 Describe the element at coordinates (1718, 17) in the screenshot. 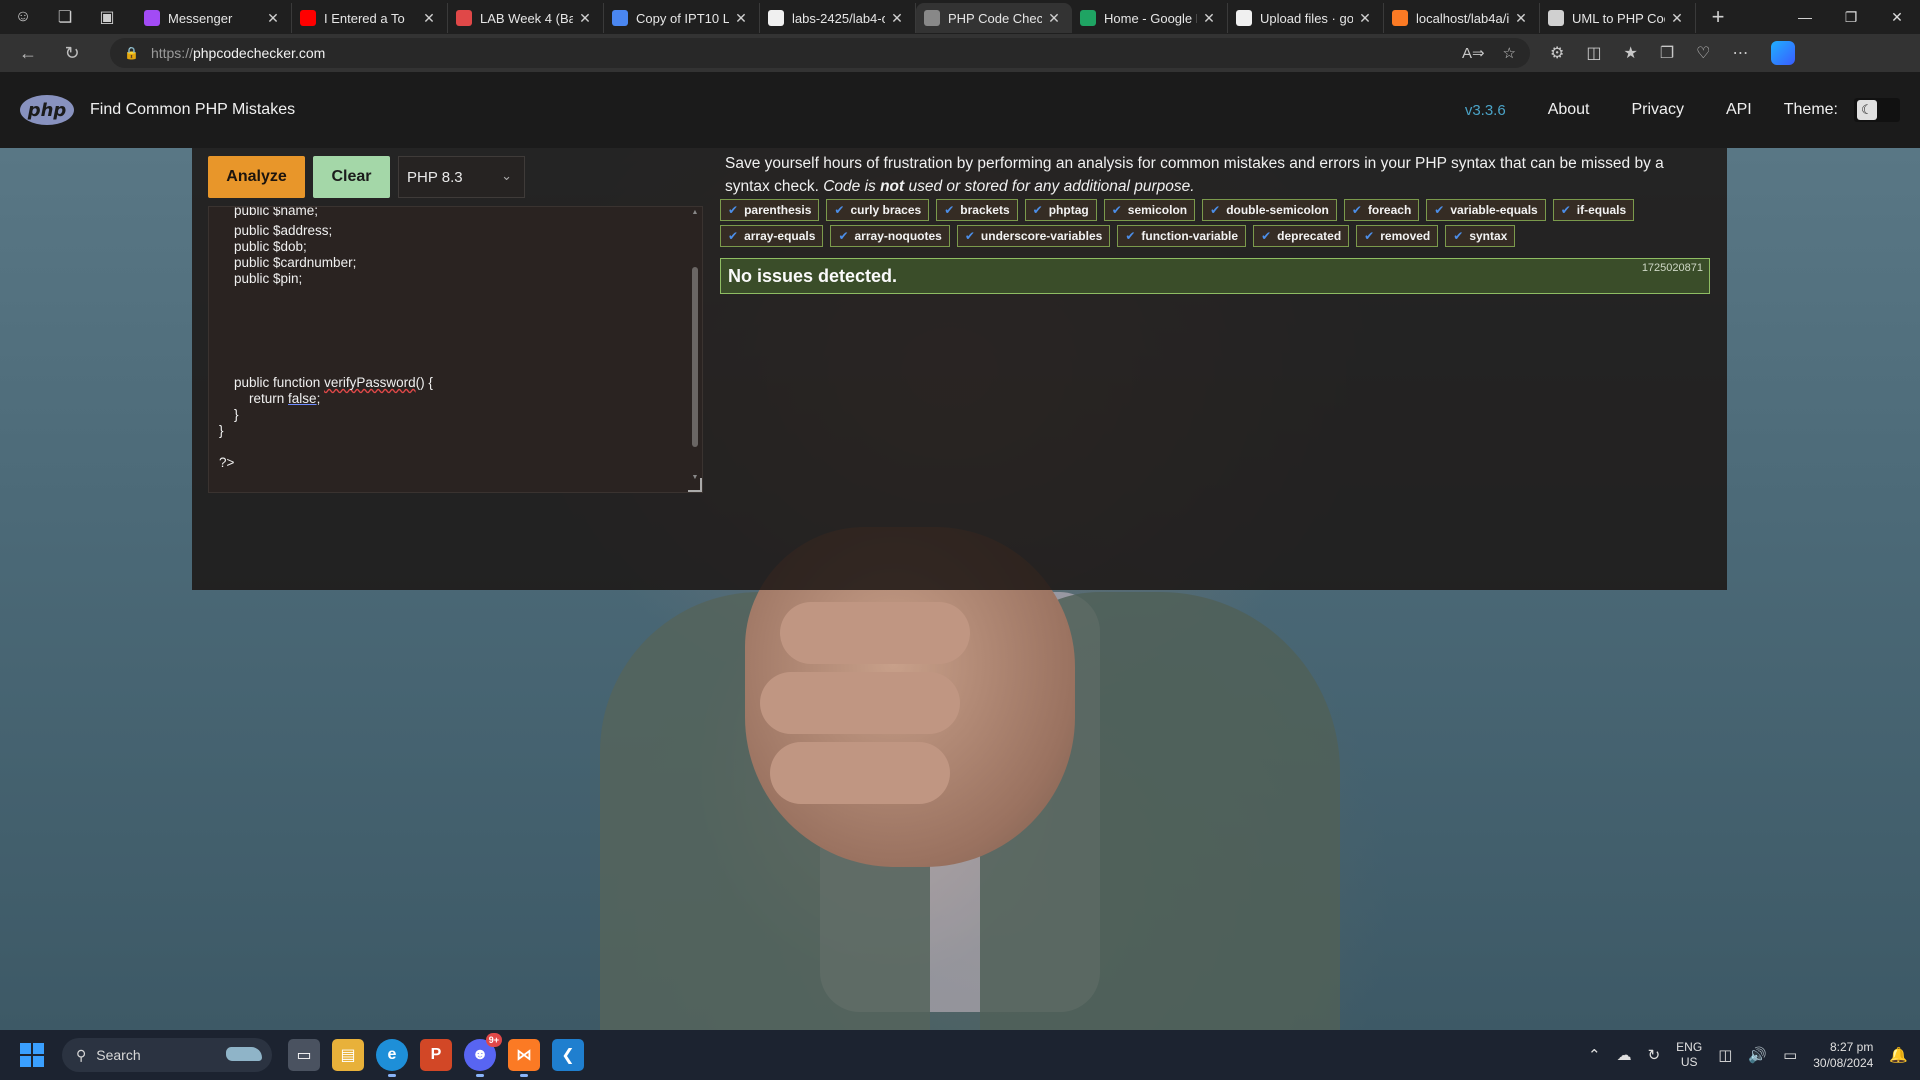

I see `new-tab-button: +` at that location.